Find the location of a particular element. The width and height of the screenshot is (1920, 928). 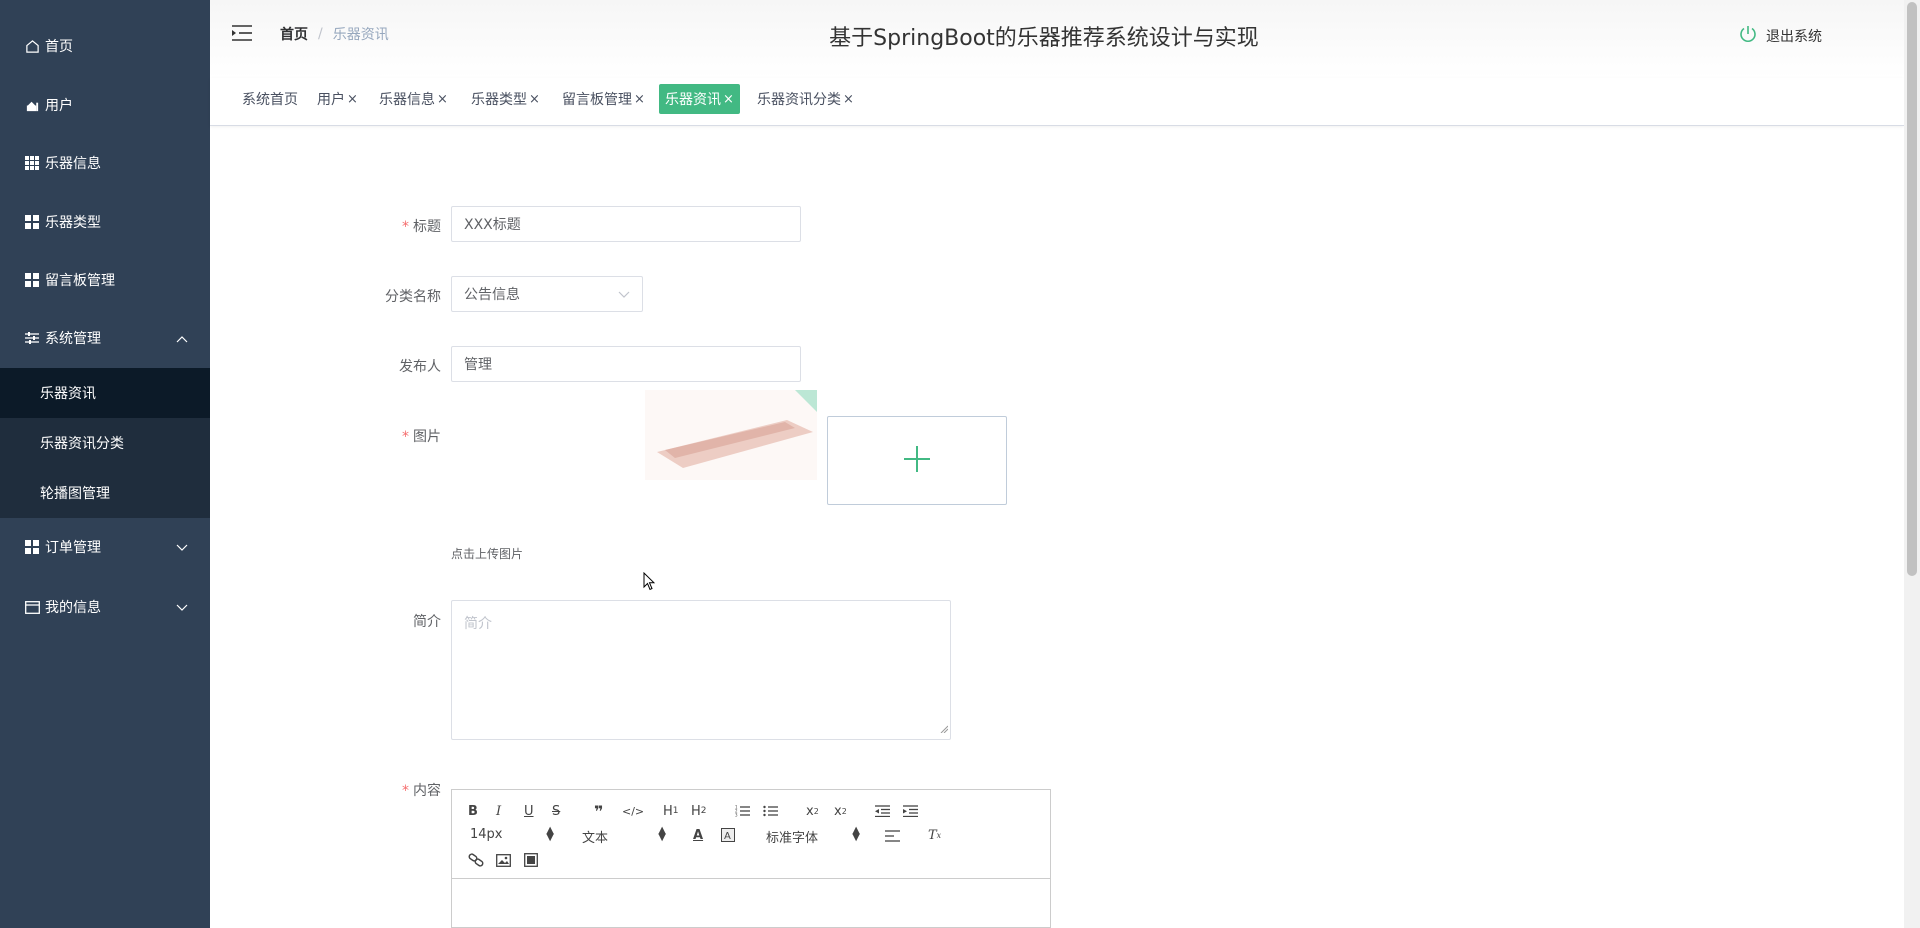

superscript-icon: x2 is located at coordinates (840, 811).